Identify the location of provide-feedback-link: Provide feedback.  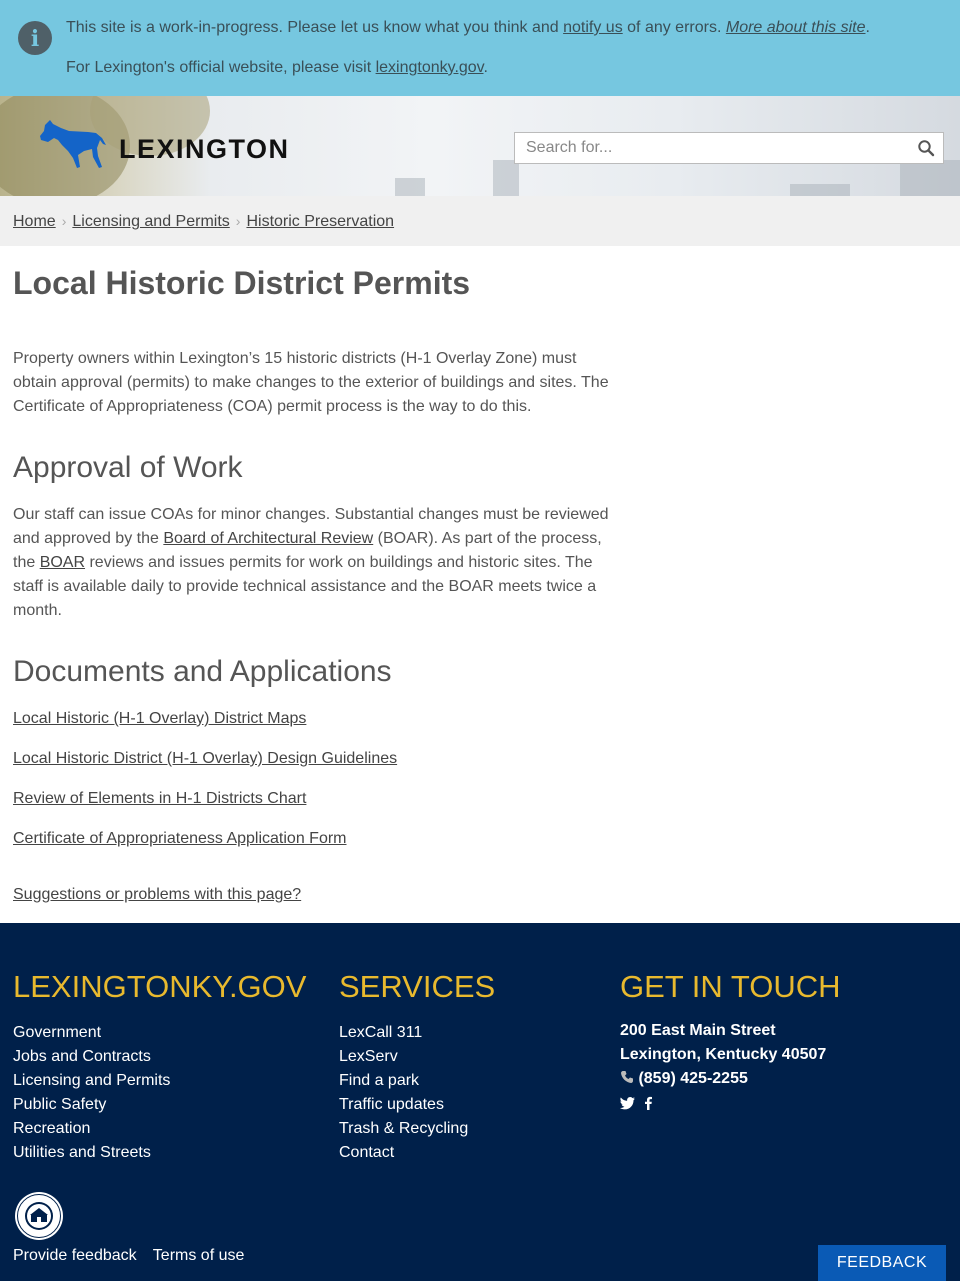
(75, 1255).